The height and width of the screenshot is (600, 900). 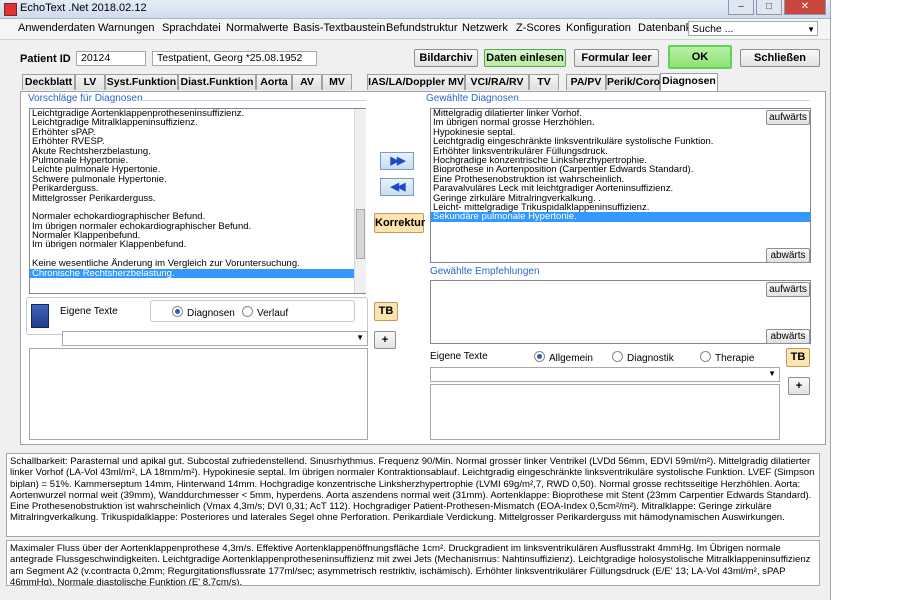 I want to click on radio-verlauf-label: Verlauf, so click(x=273, y=313).